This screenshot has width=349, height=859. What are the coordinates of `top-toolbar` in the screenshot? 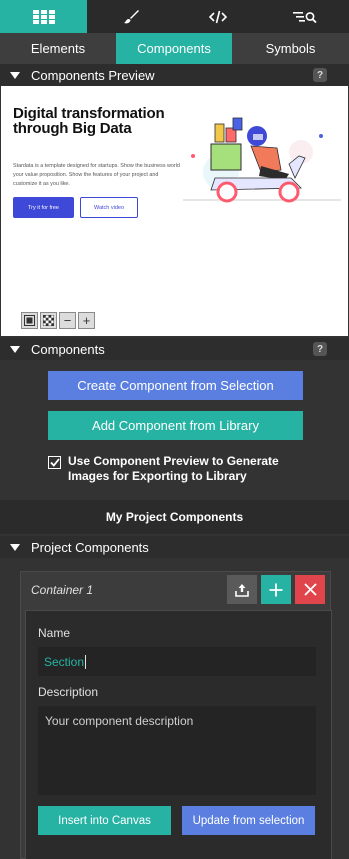 It's located at (174, 16).